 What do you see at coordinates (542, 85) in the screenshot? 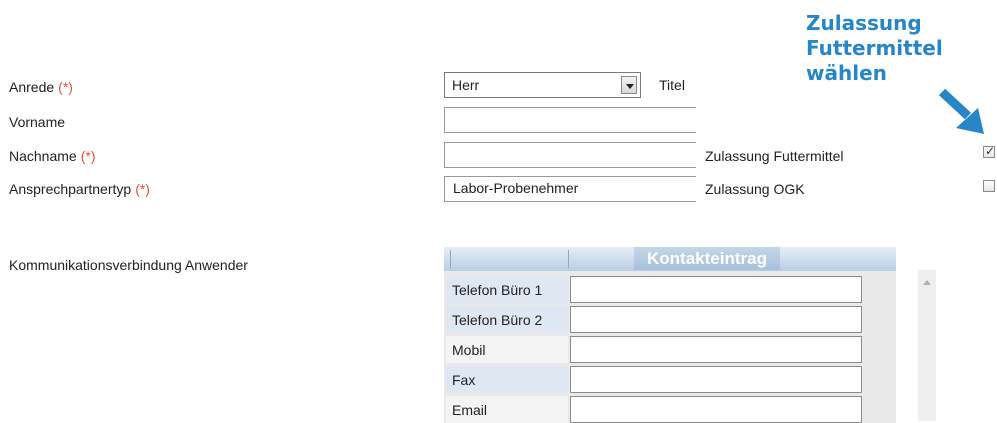
I see `anrede-select: Herr` at bounding box center [542, 85].